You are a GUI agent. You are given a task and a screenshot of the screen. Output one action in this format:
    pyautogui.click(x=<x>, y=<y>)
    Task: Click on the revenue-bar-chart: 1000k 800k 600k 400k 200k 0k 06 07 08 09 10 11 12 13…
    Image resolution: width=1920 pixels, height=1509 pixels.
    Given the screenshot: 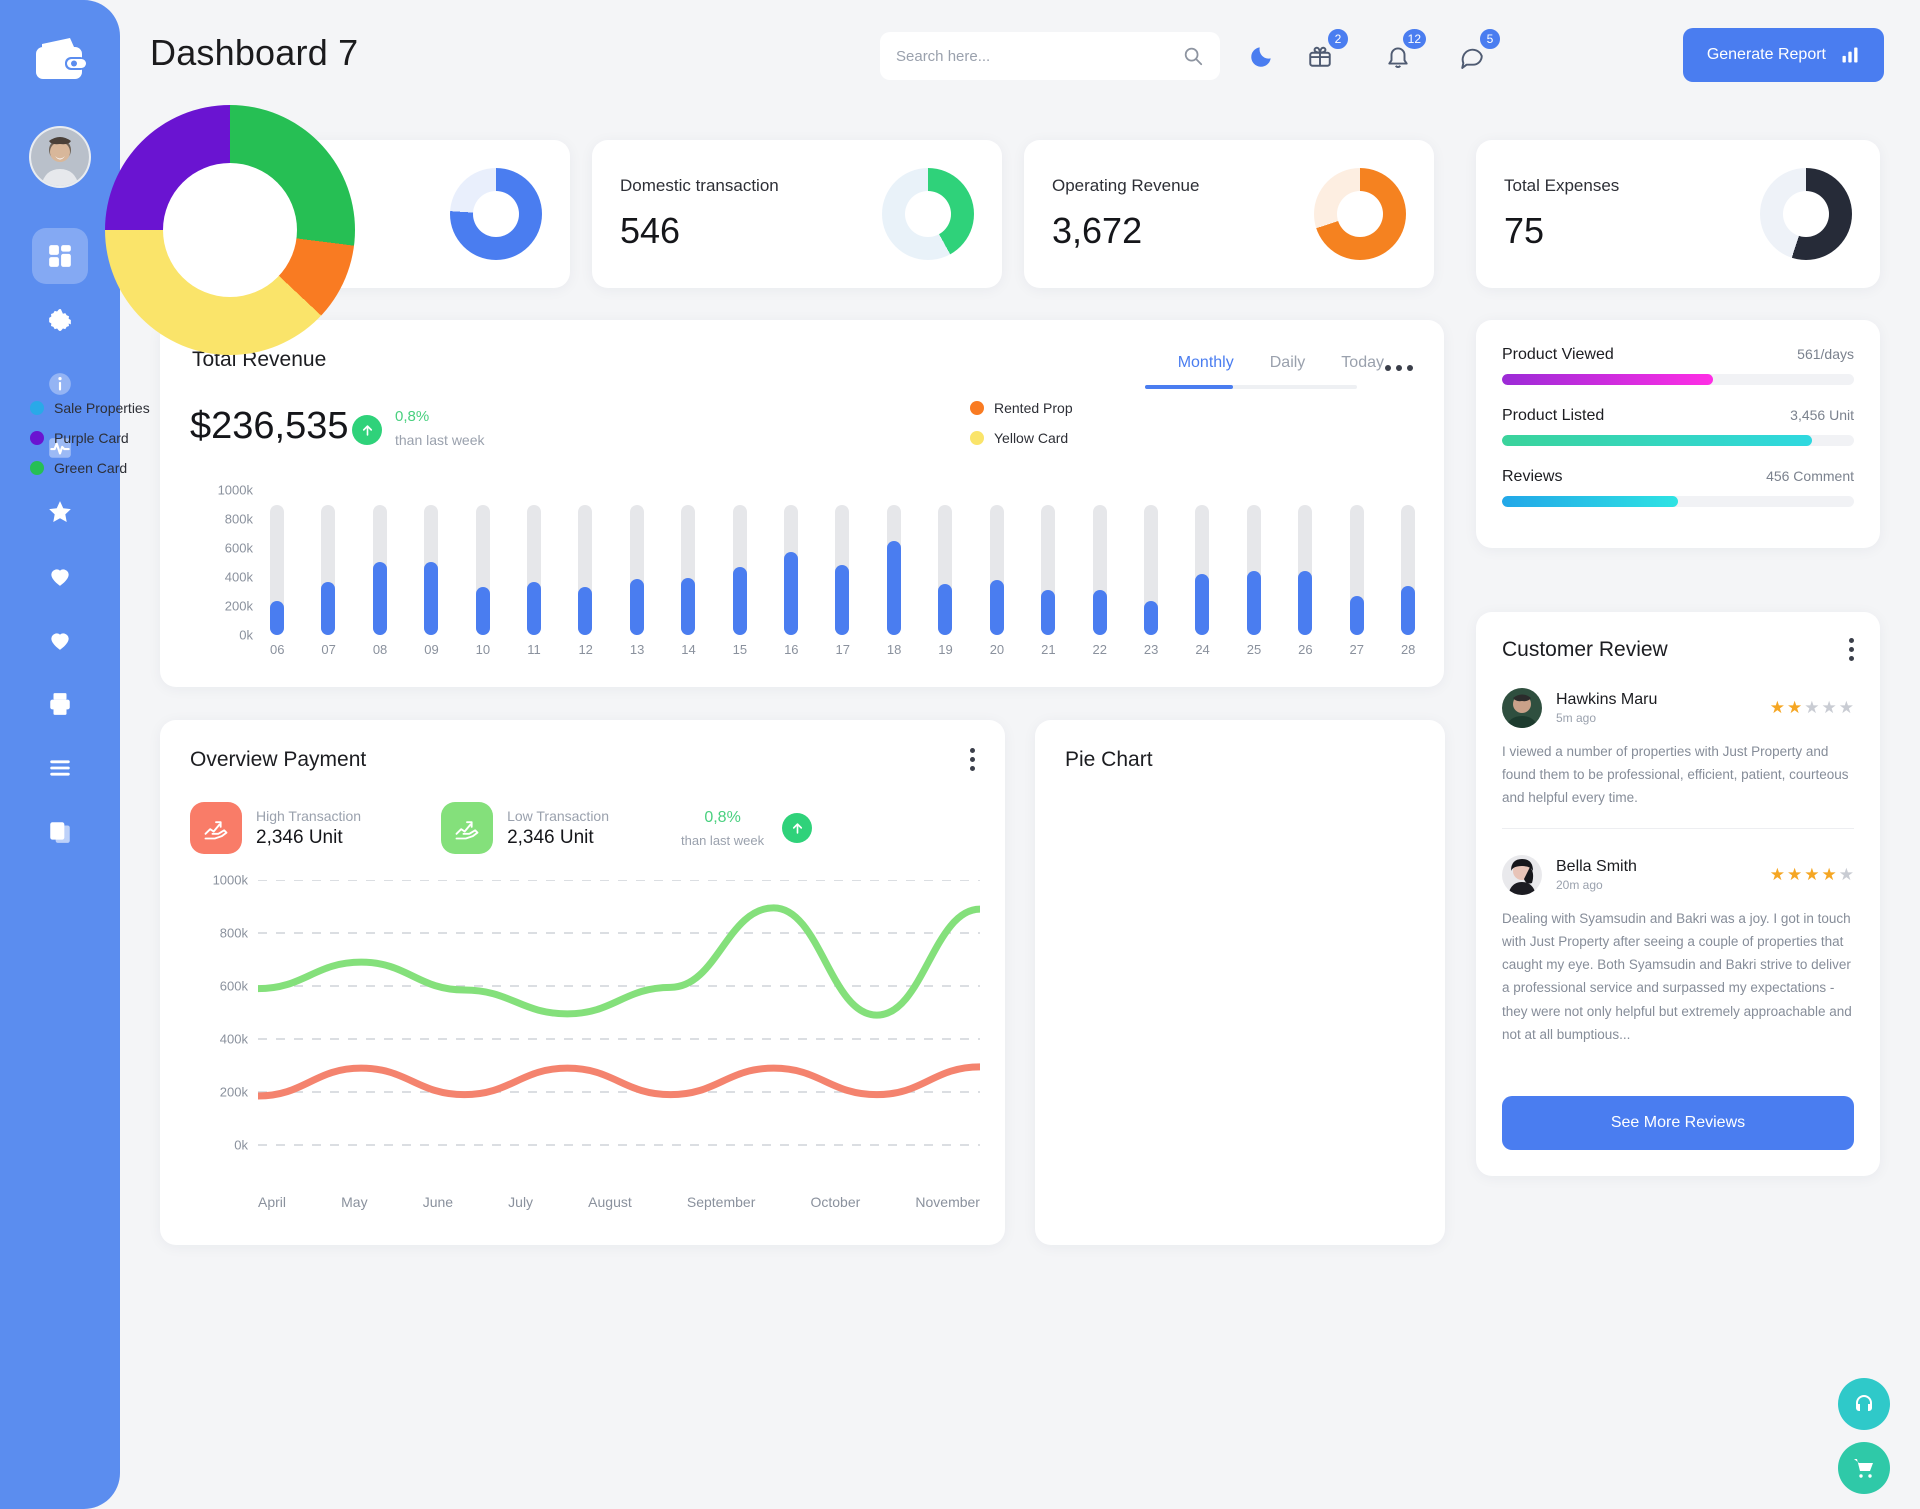 What is the action you would take?
    pyautogui.click(x=805, y=576)
    